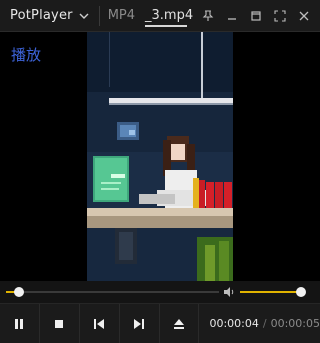 This screenshot has height=343, width=320. I want to click on file-name: _3.mp4, so click(169, 15).